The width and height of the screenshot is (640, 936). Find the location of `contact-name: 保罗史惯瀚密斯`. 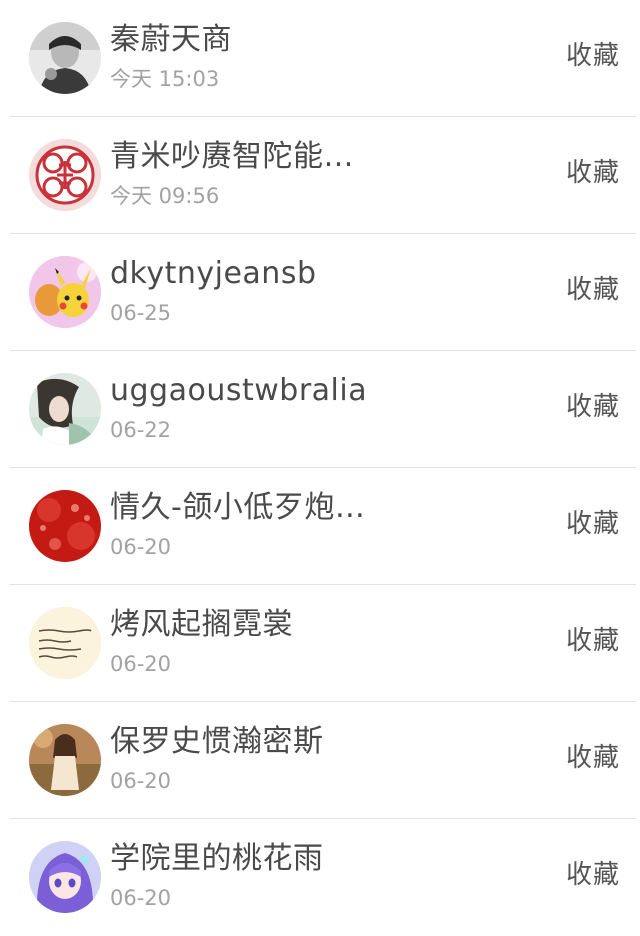

contact-name: 保罗史惯瀚密斯 is located at coordinates (217, 741).